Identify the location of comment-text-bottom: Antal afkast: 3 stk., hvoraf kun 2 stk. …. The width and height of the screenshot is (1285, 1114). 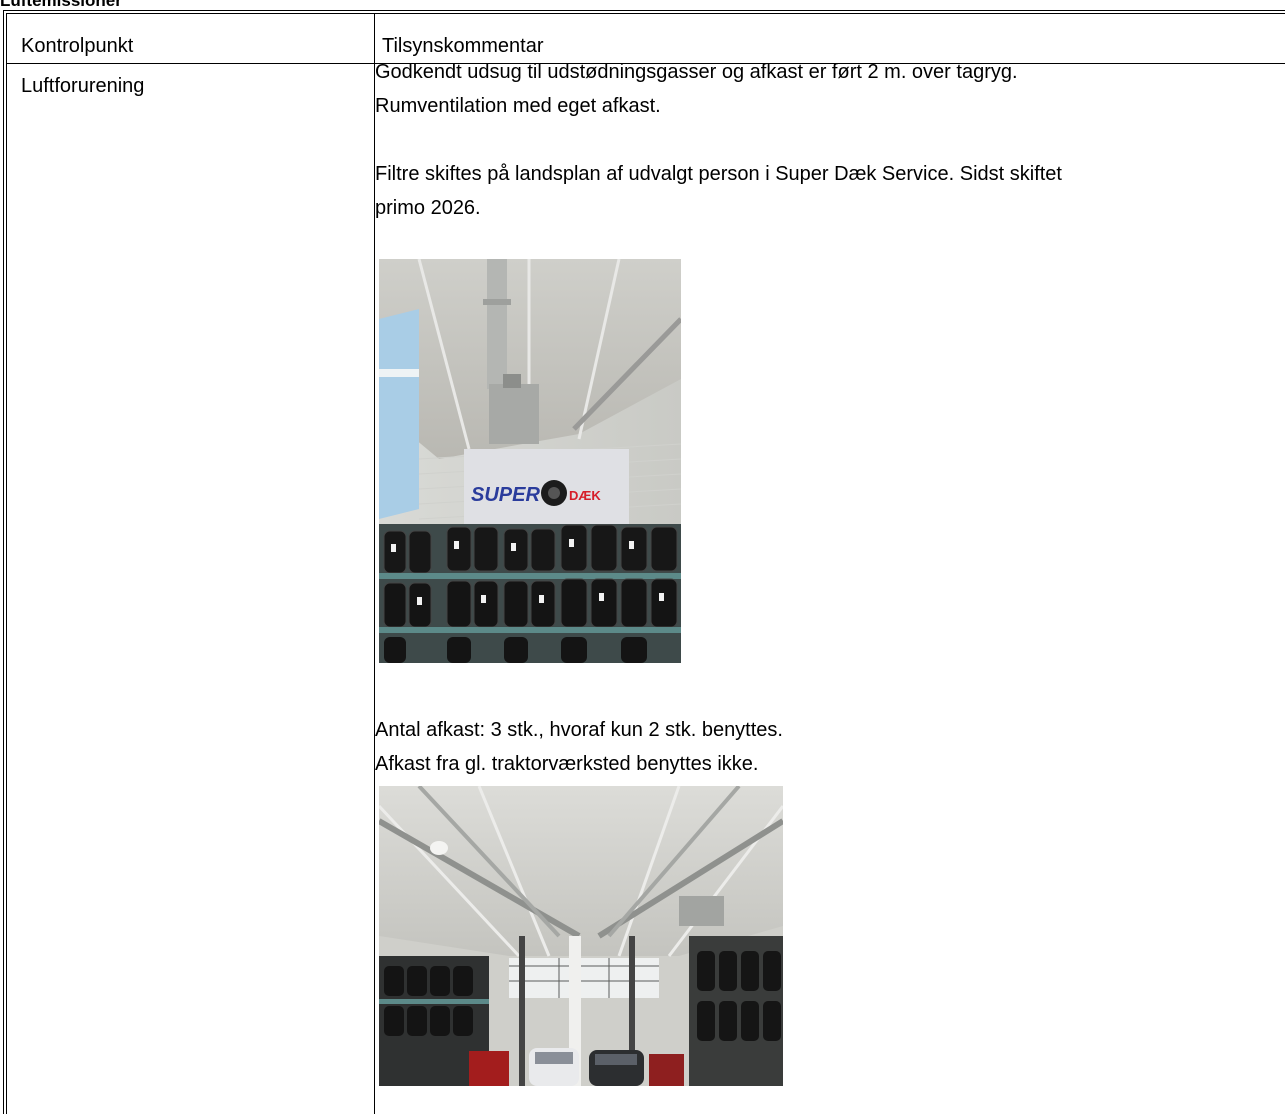
(579, 747).